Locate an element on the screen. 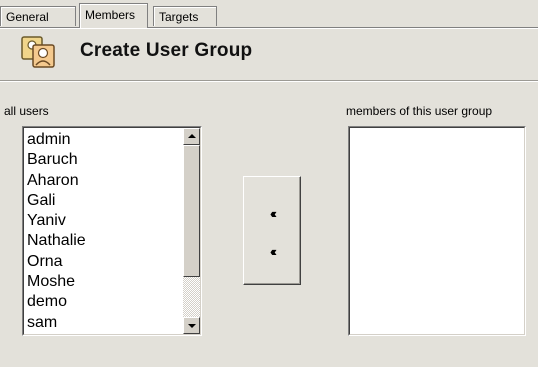  list-item: Baruch is located at coordinates (56, 160).